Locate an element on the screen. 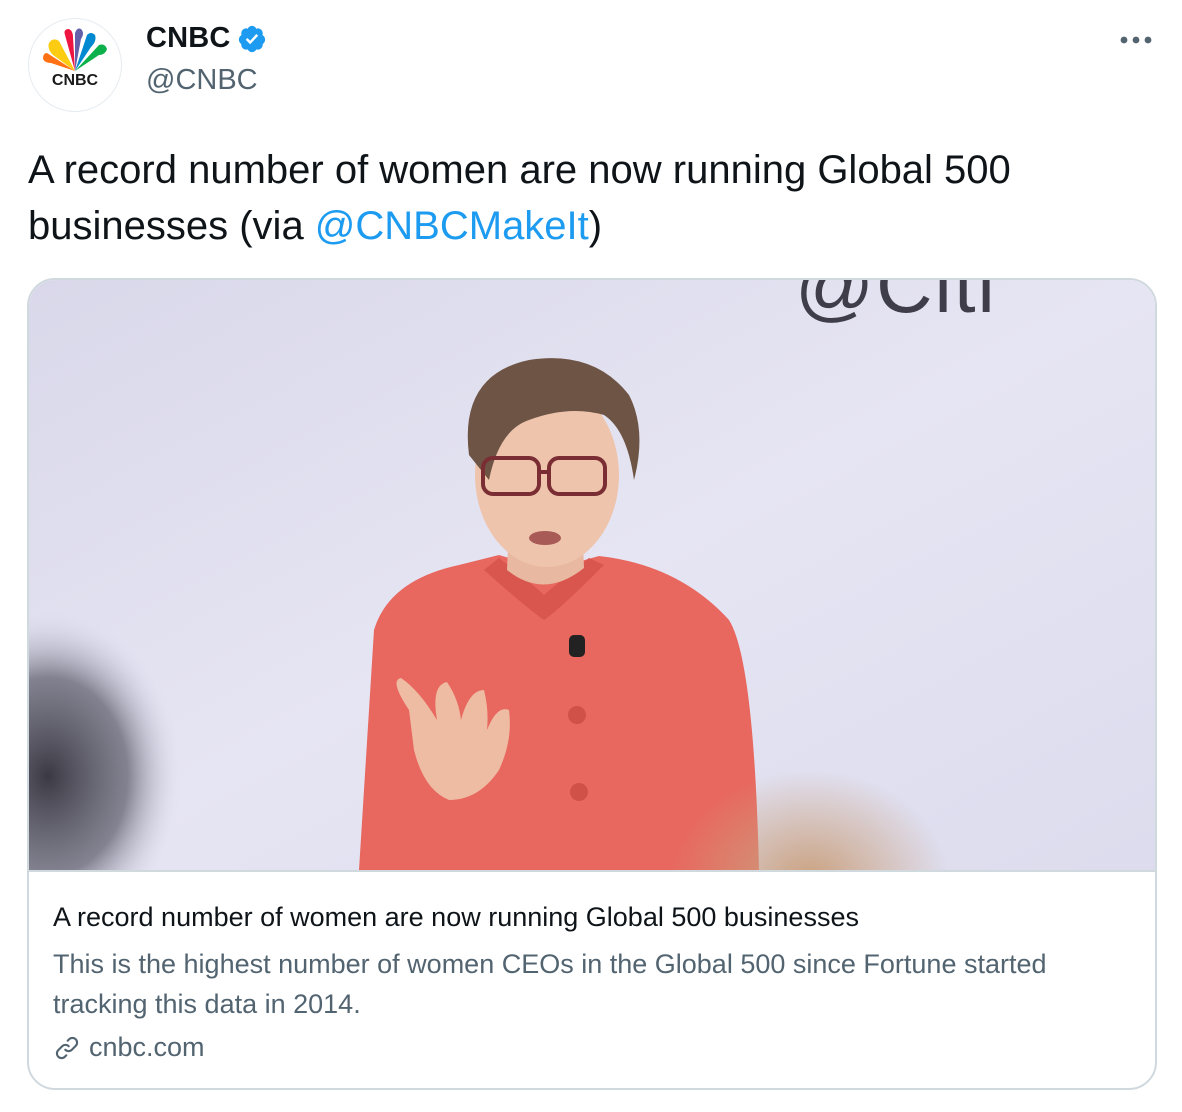  cnbc-peacock-logo-icon: CNBC is located at coordinates (75, 58).